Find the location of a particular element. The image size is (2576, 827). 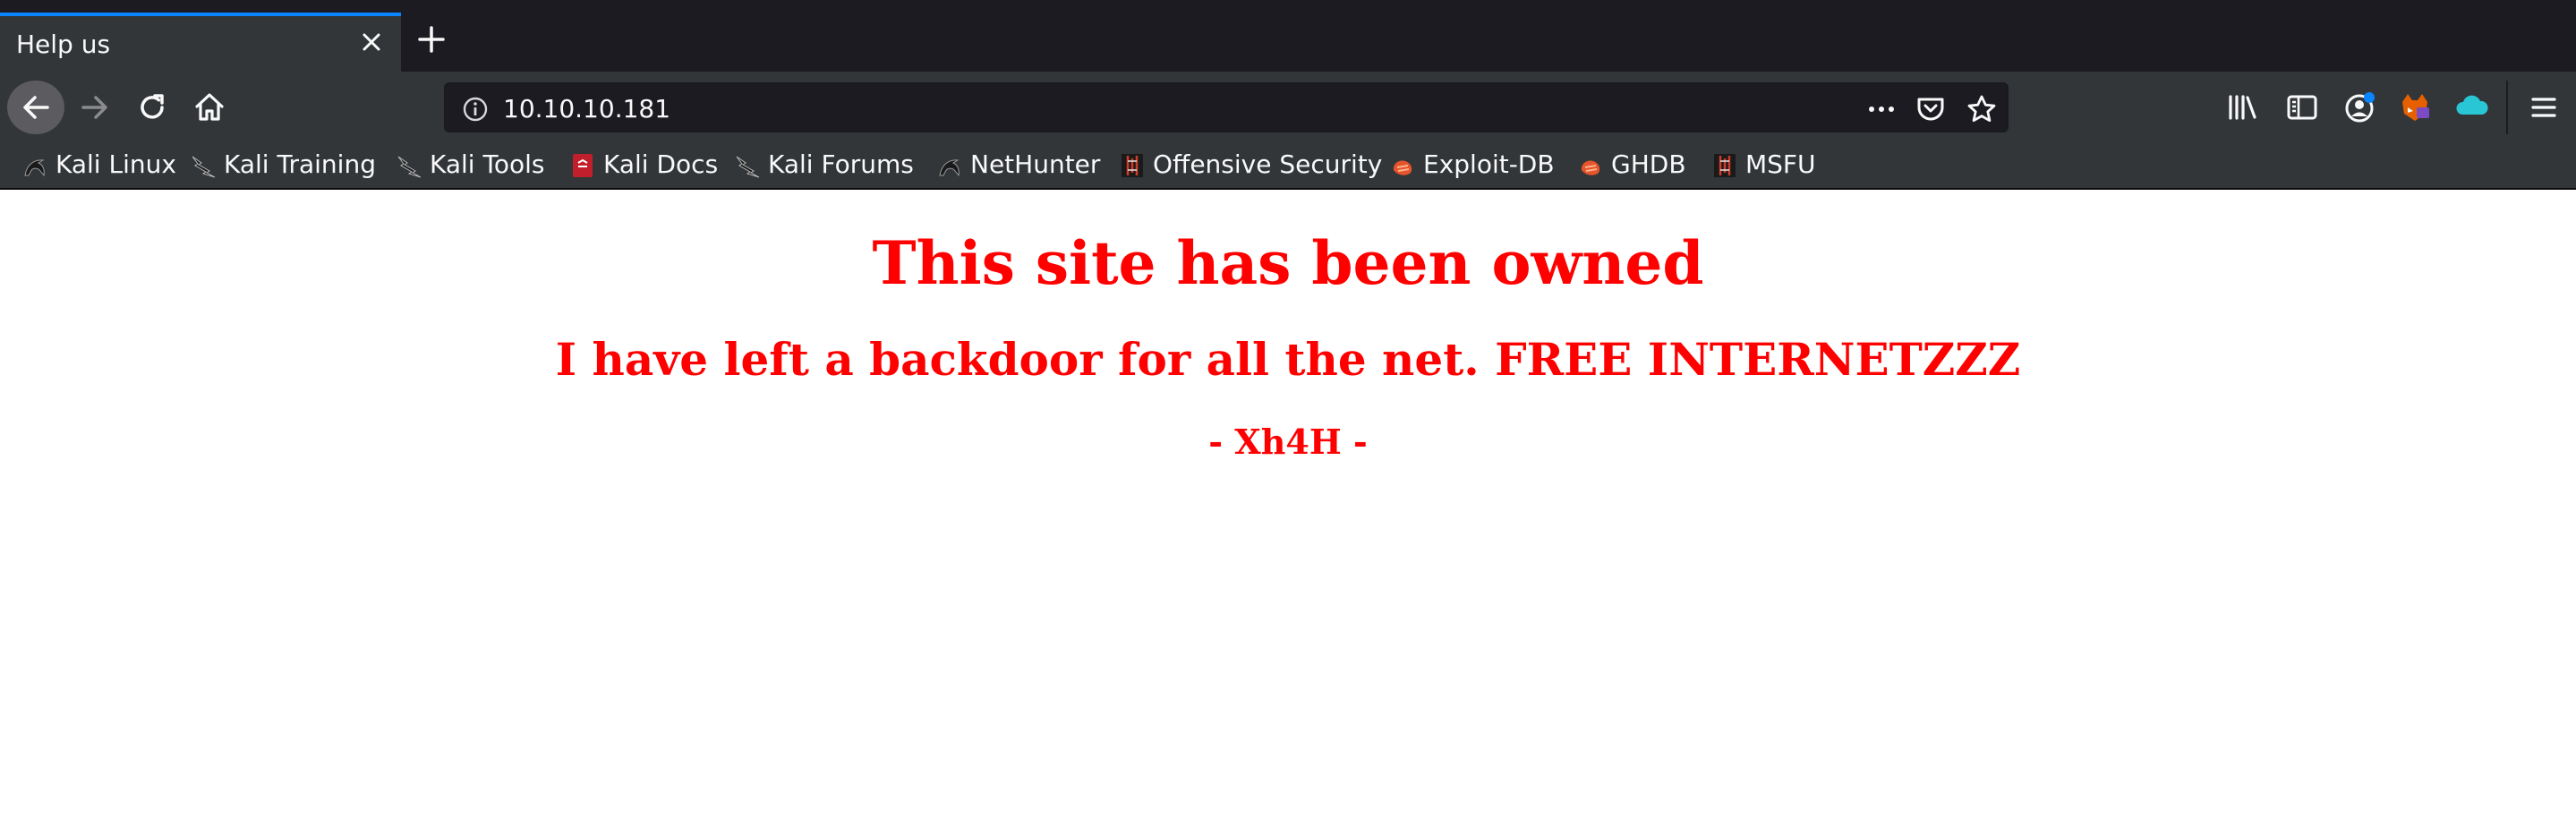

back-arrow-icon is located at coordinates (36, 107).